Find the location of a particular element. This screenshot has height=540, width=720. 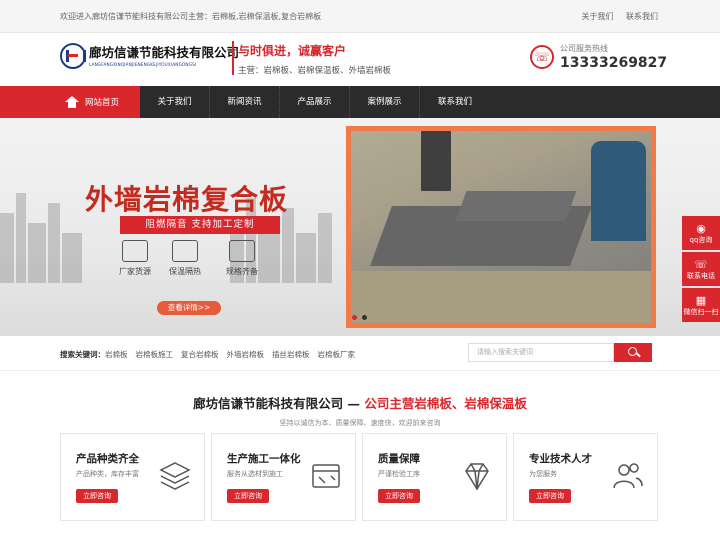

nav-item-products: 产品展示 is located at coordinates (315, 102).